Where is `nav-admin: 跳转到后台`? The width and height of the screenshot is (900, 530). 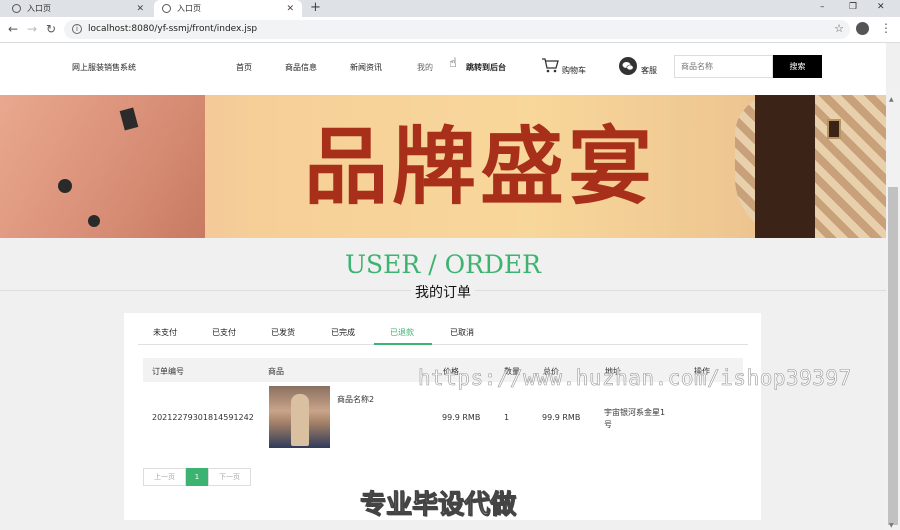 nav-admin: 跳转到后台 is located at coordinates (486, 67).